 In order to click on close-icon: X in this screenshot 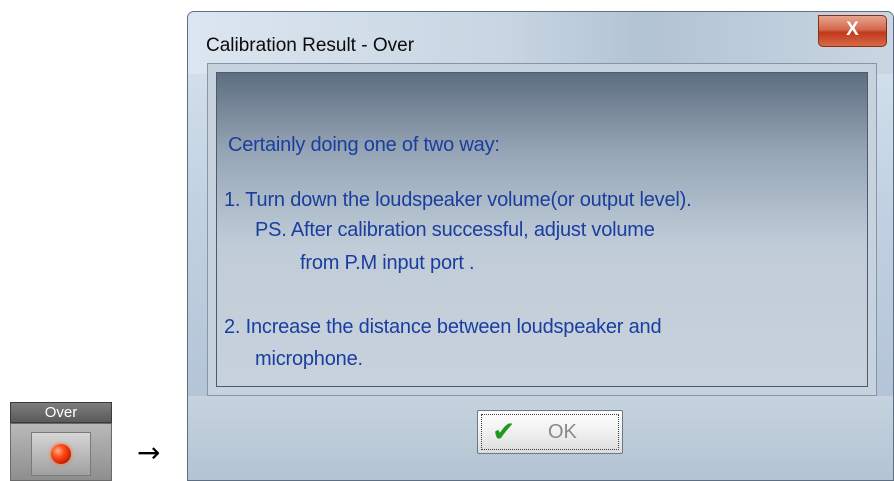, I will do `click(852, 29)`.